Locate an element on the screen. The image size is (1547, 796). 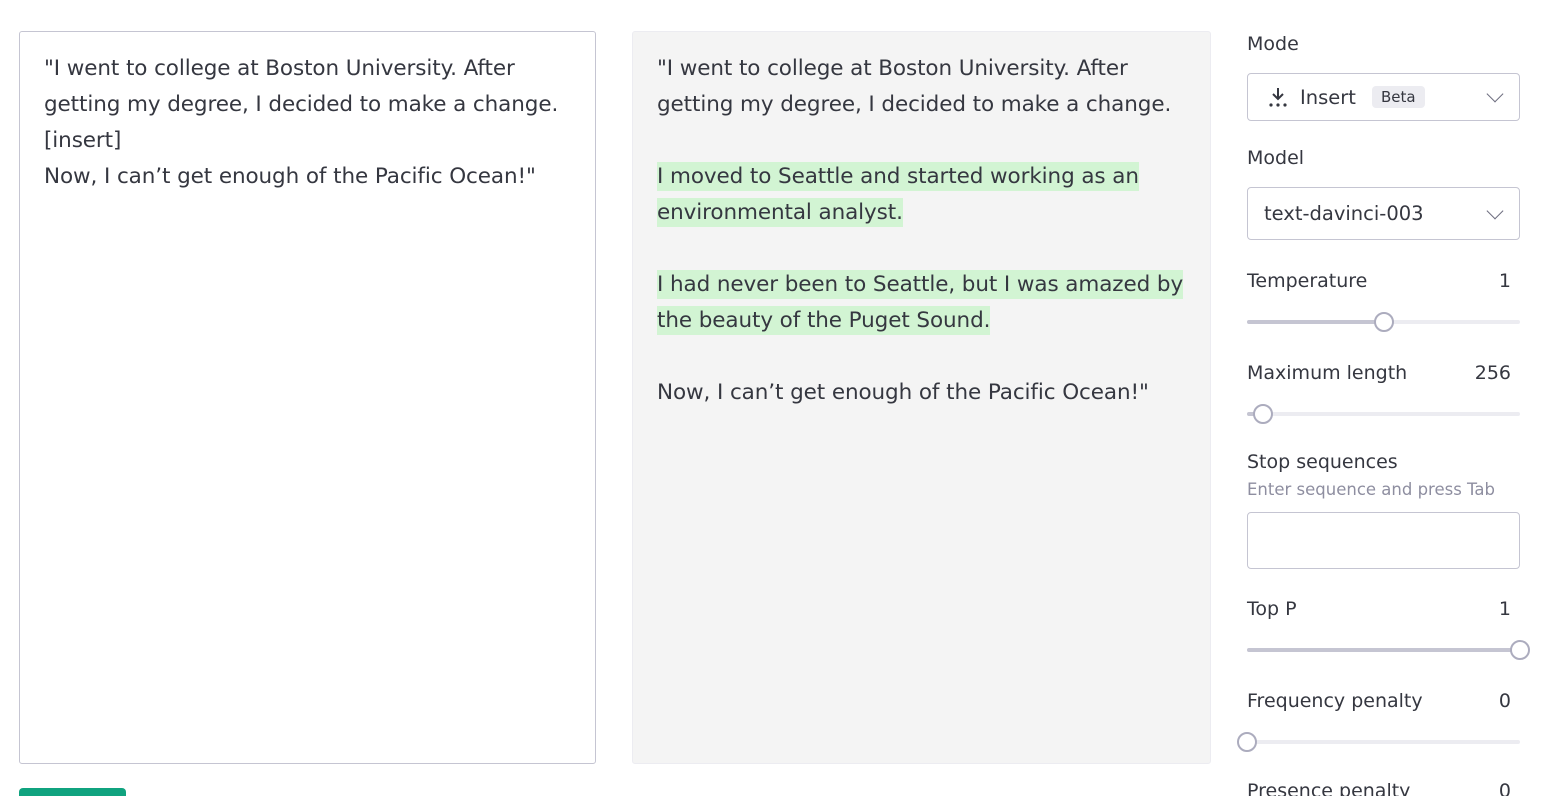
mode-value: Insert is located at coordinates (1328, 97).